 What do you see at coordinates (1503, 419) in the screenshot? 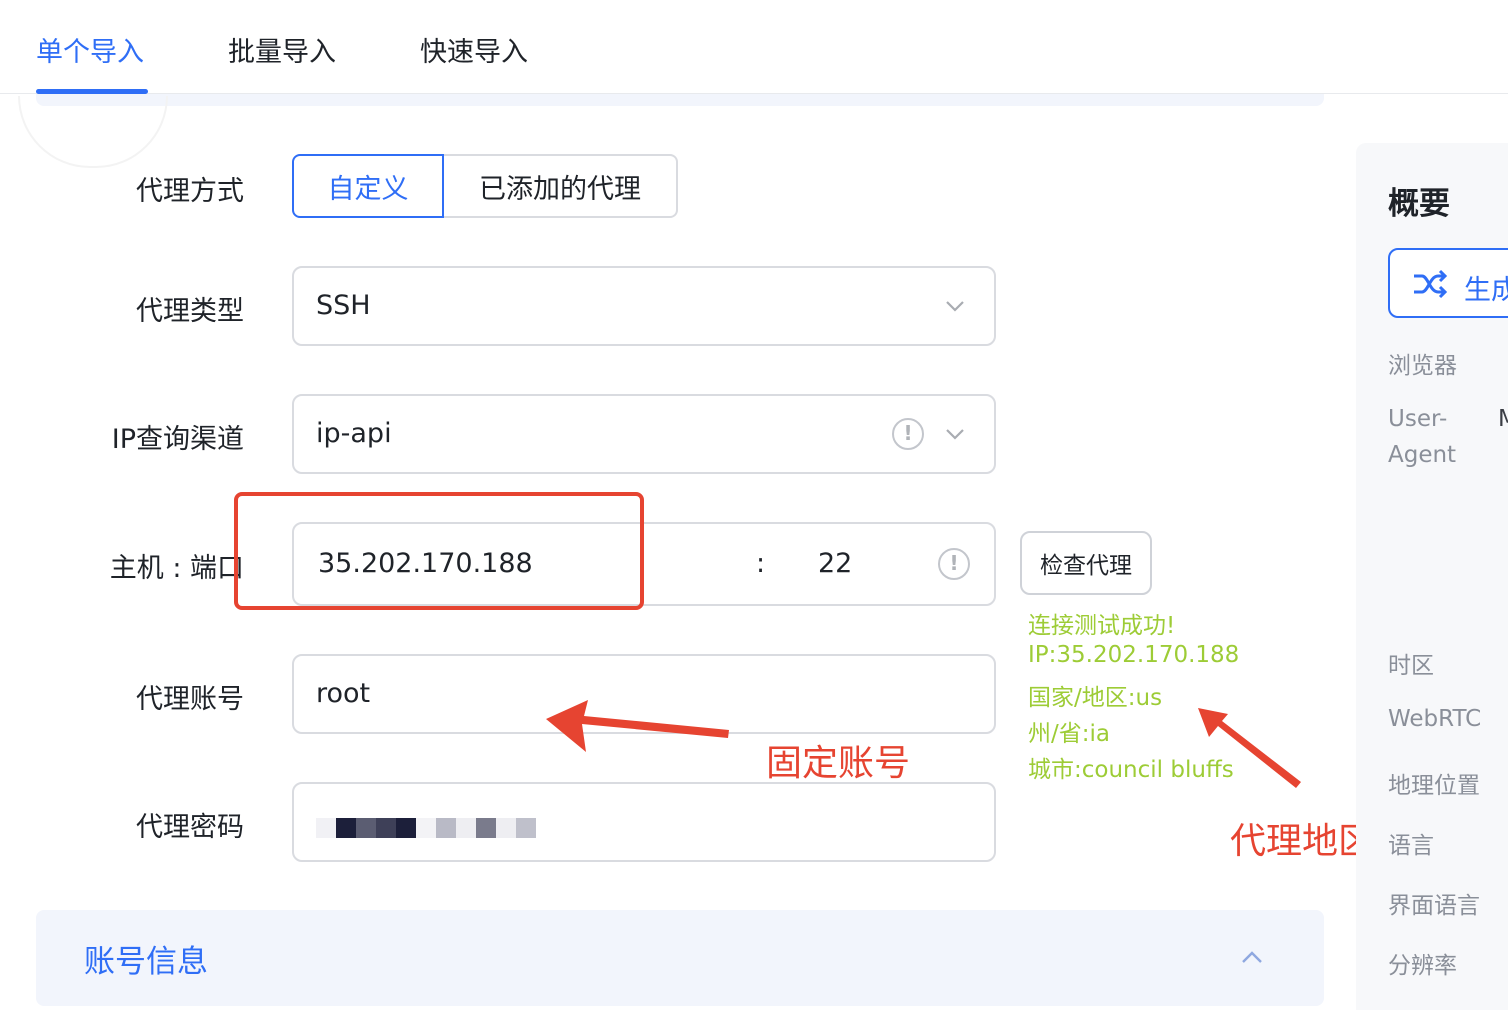
I see `overview-user-agent-value: M` at bounding box center [1503, 419].